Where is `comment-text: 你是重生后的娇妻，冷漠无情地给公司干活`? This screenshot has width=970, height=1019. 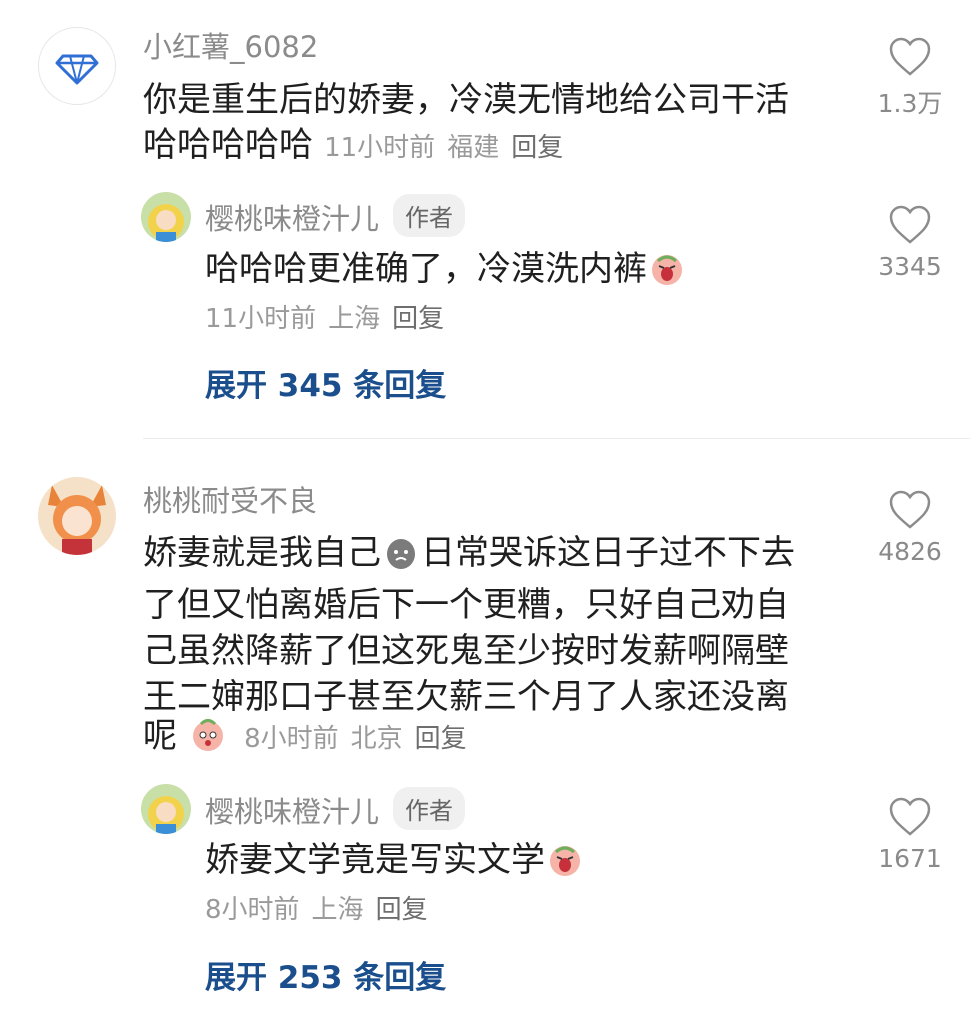
comment-text: 你是重生后的娇妻，冷漠无情地给公司干活 is located at coordinates (466, 100).